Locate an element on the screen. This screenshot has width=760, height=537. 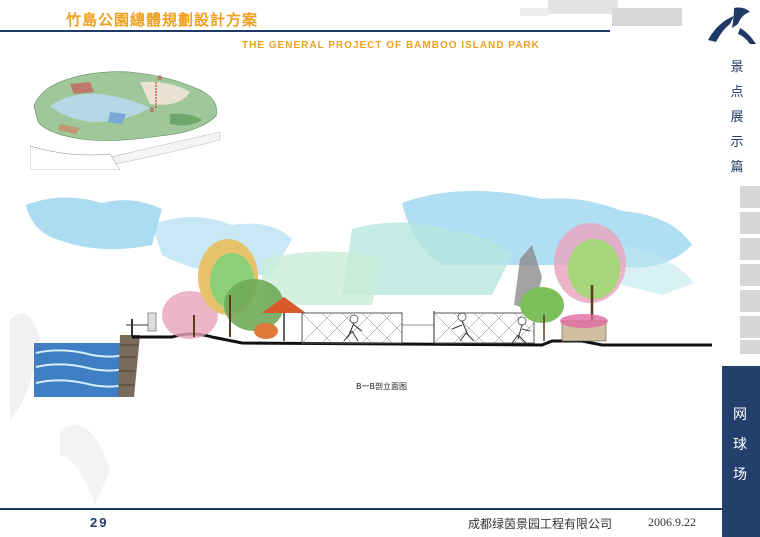
company-logo-icon is located at coordinates (732, 25).